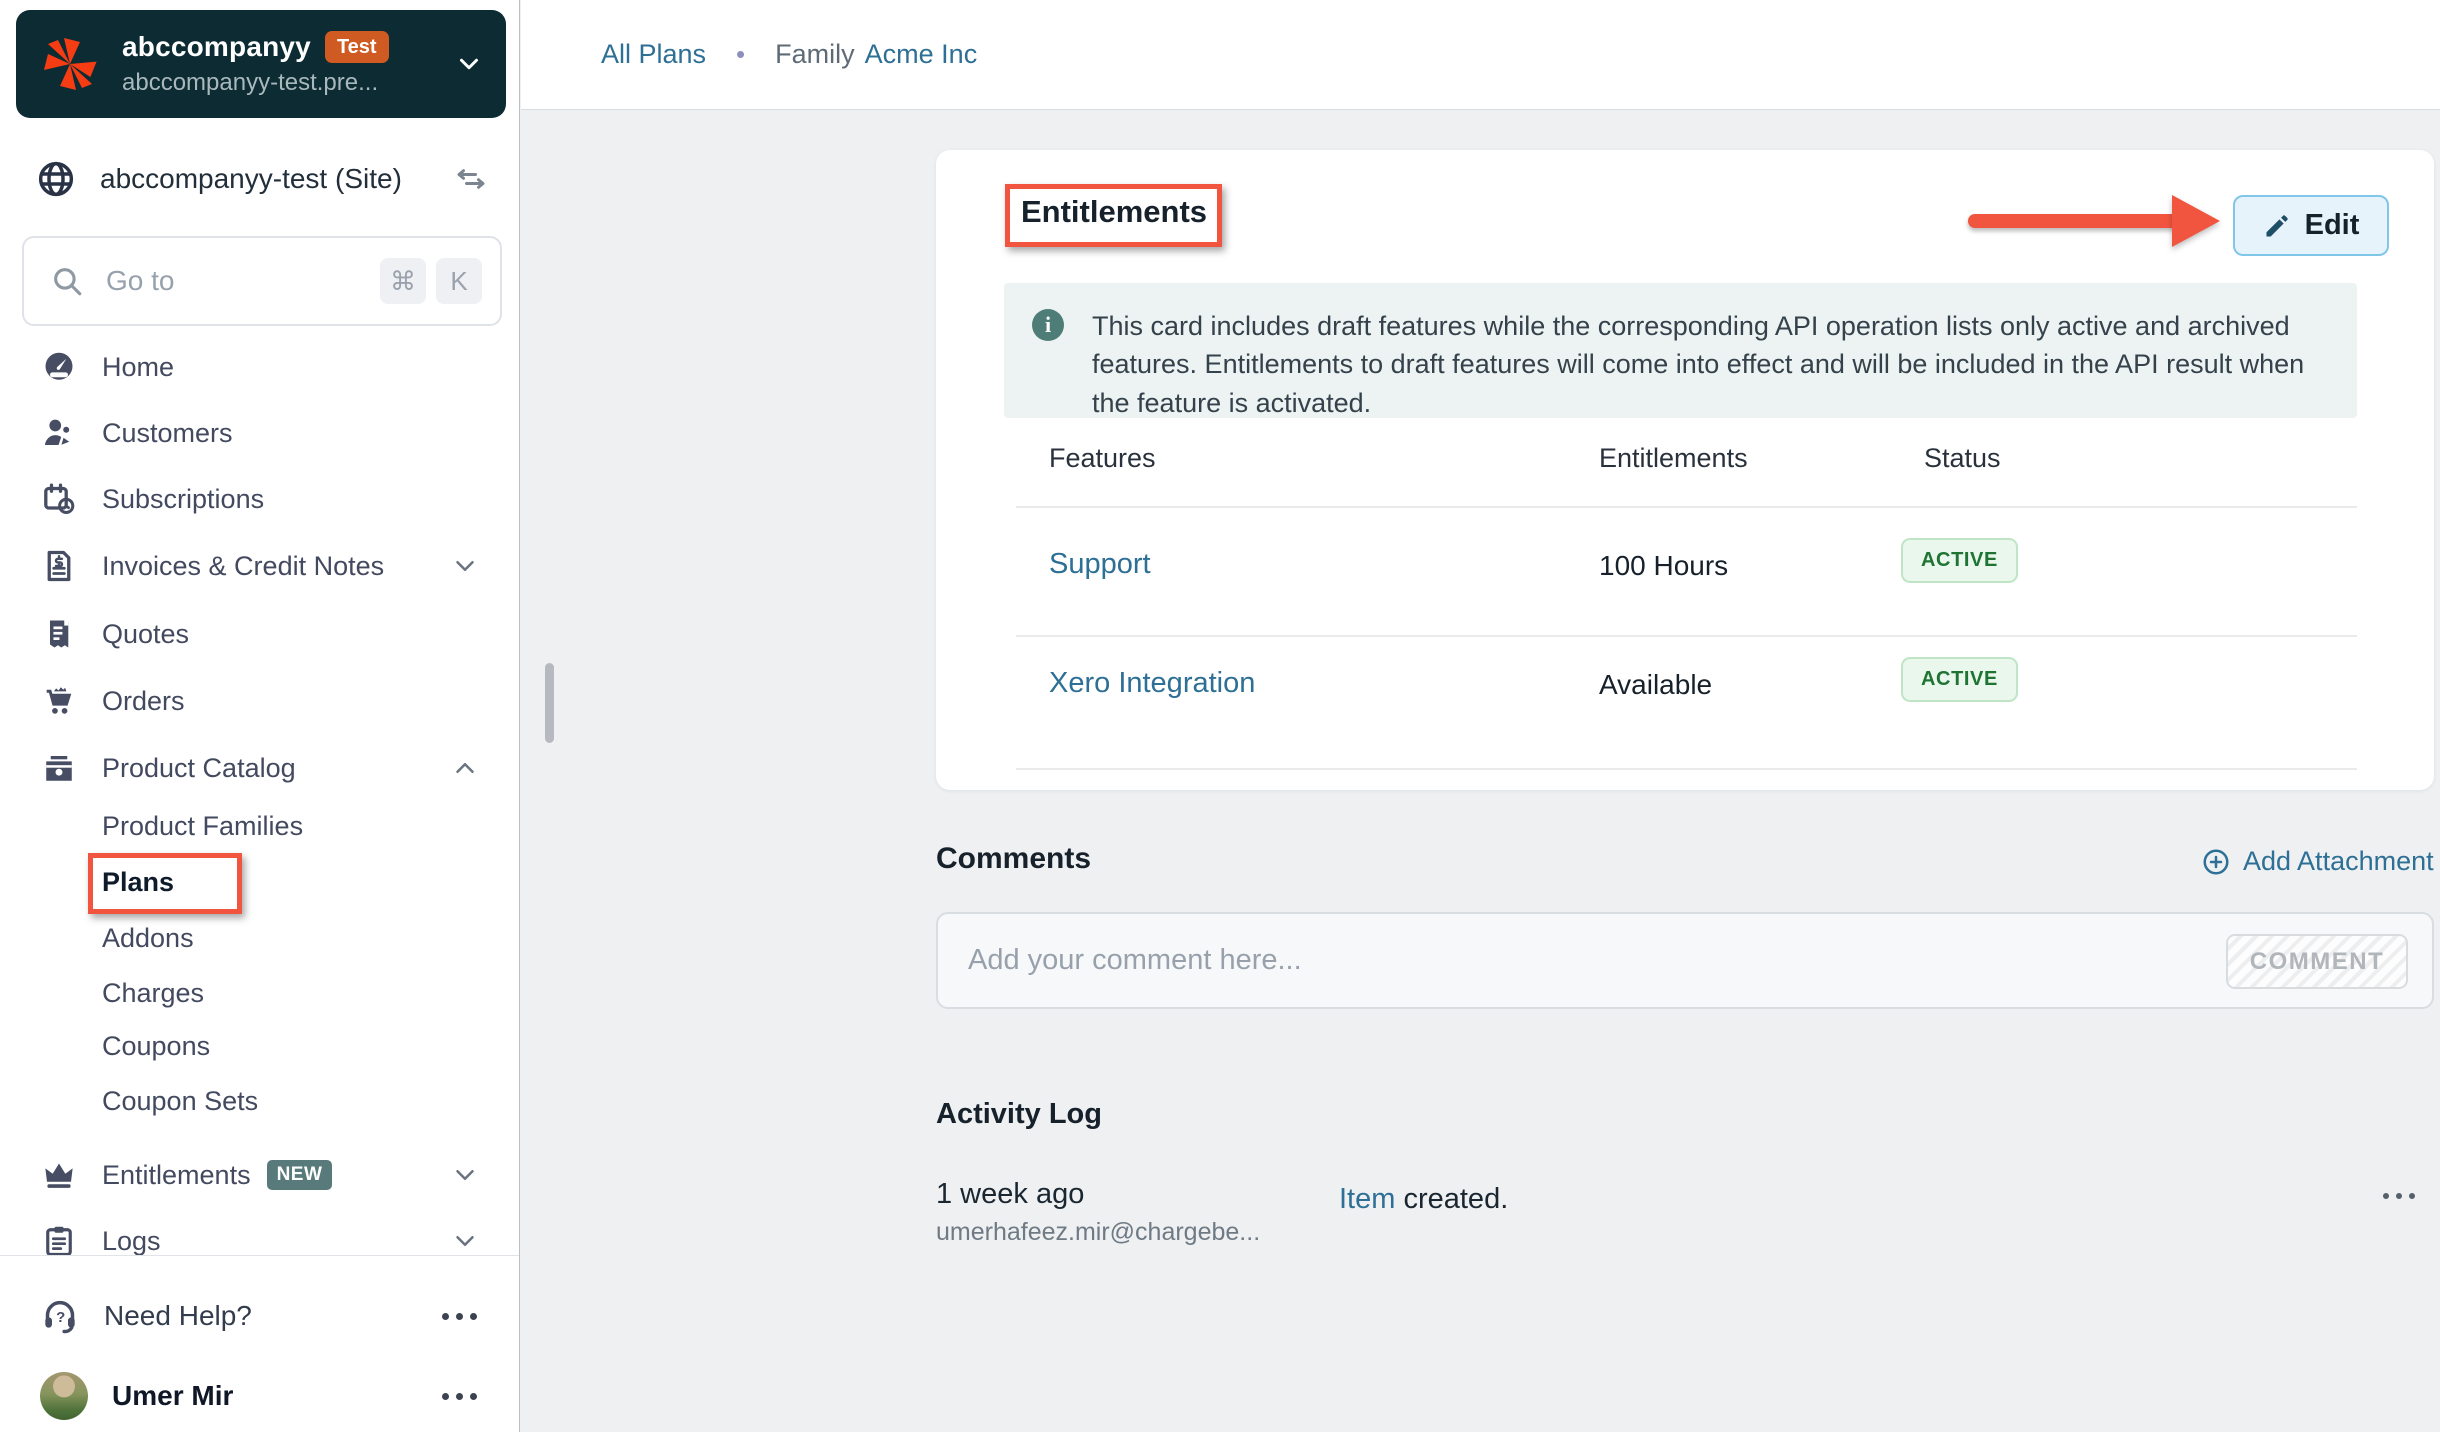 This screenshot has width=2440, height=1432. Describe the element at coordinates (146, 633) in the screenshot. I see `sidebar-item-label: Quotes` at that location.